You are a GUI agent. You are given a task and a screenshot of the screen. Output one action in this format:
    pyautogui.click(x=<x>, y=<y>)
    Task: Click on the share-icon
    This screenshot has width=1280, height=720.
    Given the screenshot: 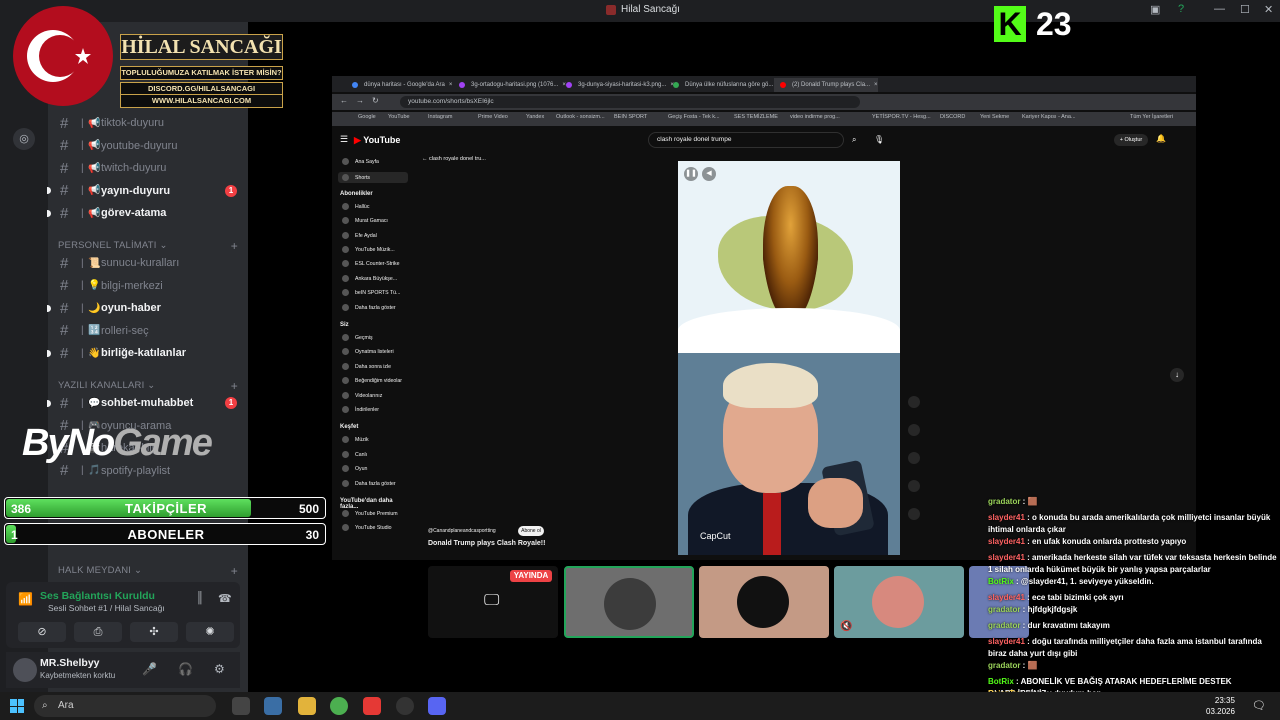 What is the action you would take?
    pyautogui.click(x=914, y=486)
    